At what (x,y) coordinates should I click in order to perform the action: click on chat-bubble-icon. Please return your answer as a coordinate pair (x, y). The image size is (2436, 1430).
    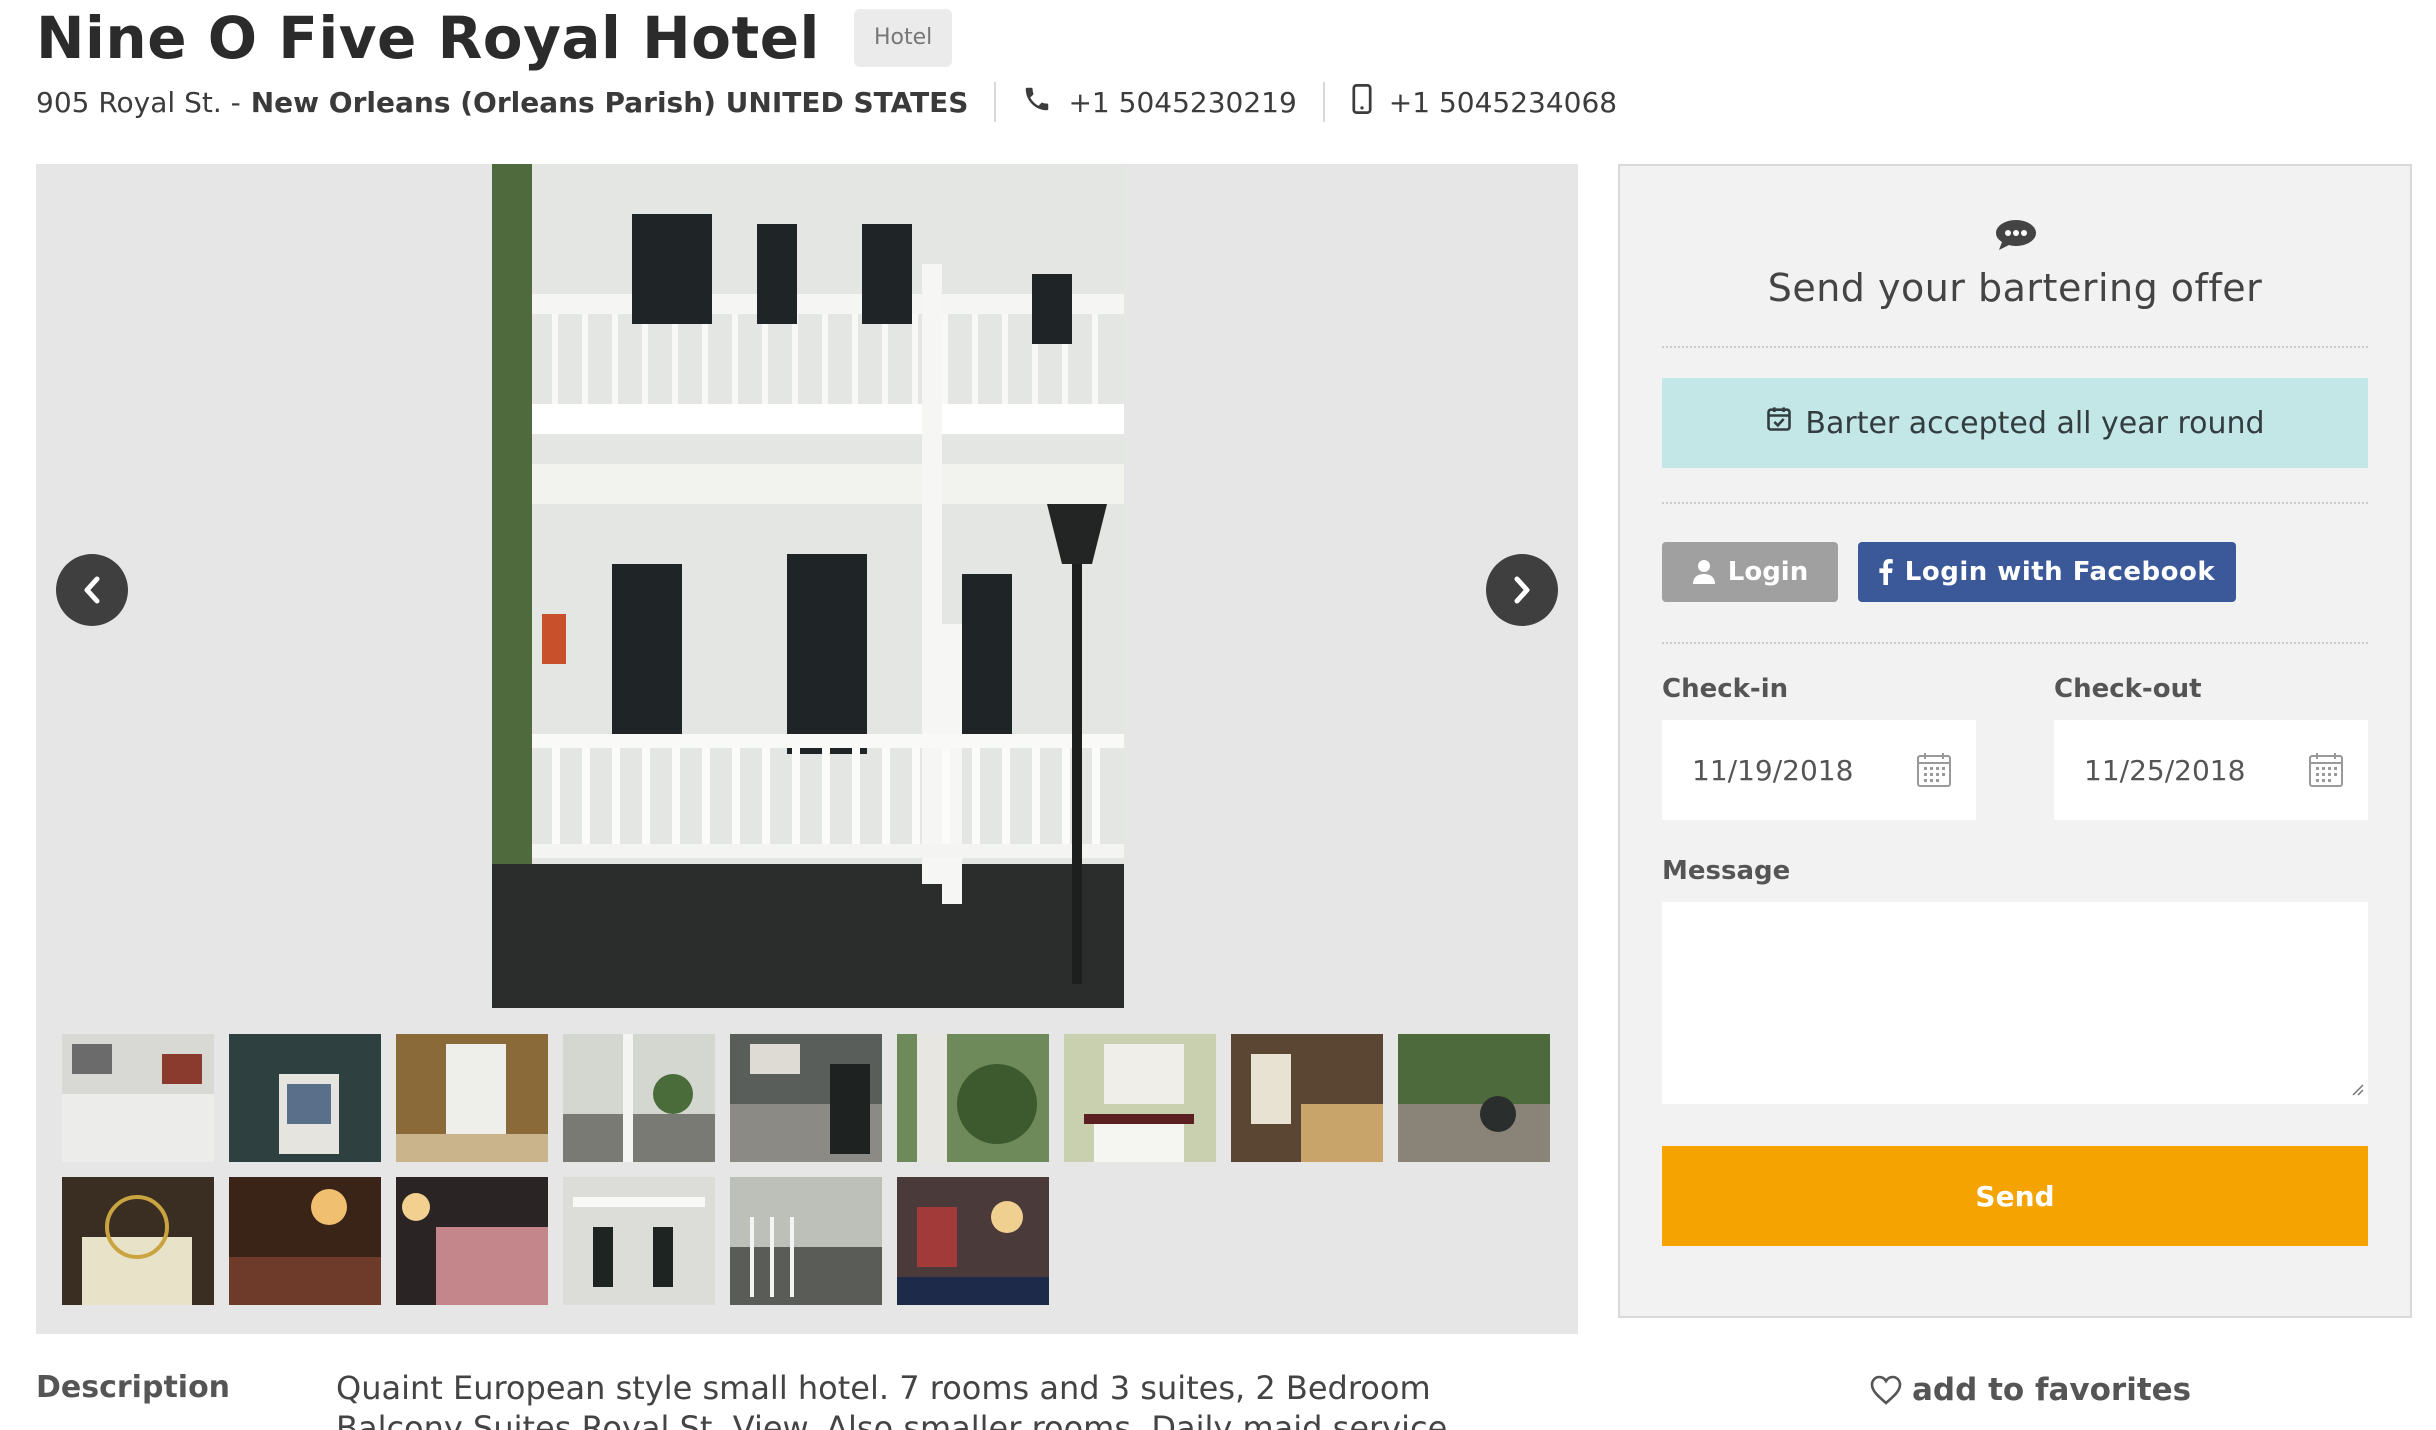
    Looking at the image, I should click on (2016, 237).